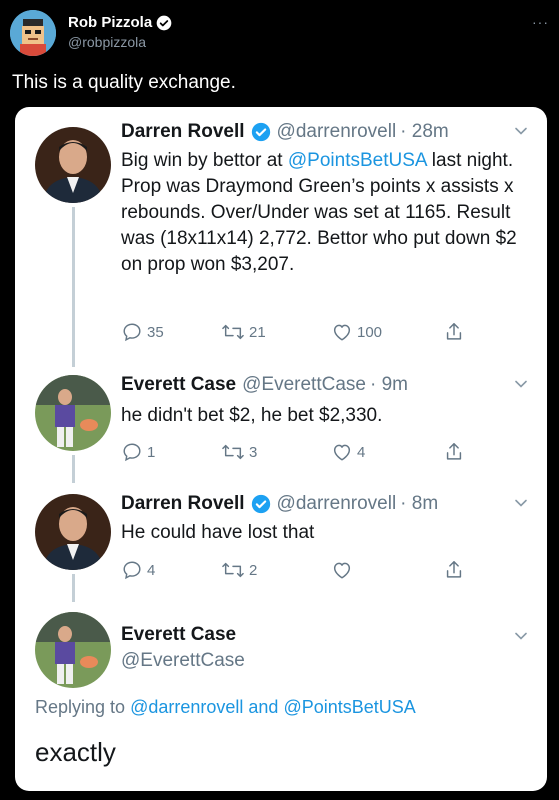 The height and width of the screenshot is (800, 559). What do you see at coordinates (540, 22) in the screenshot?
I see `more-options-icon: ···` at bounding box center [540, 22].